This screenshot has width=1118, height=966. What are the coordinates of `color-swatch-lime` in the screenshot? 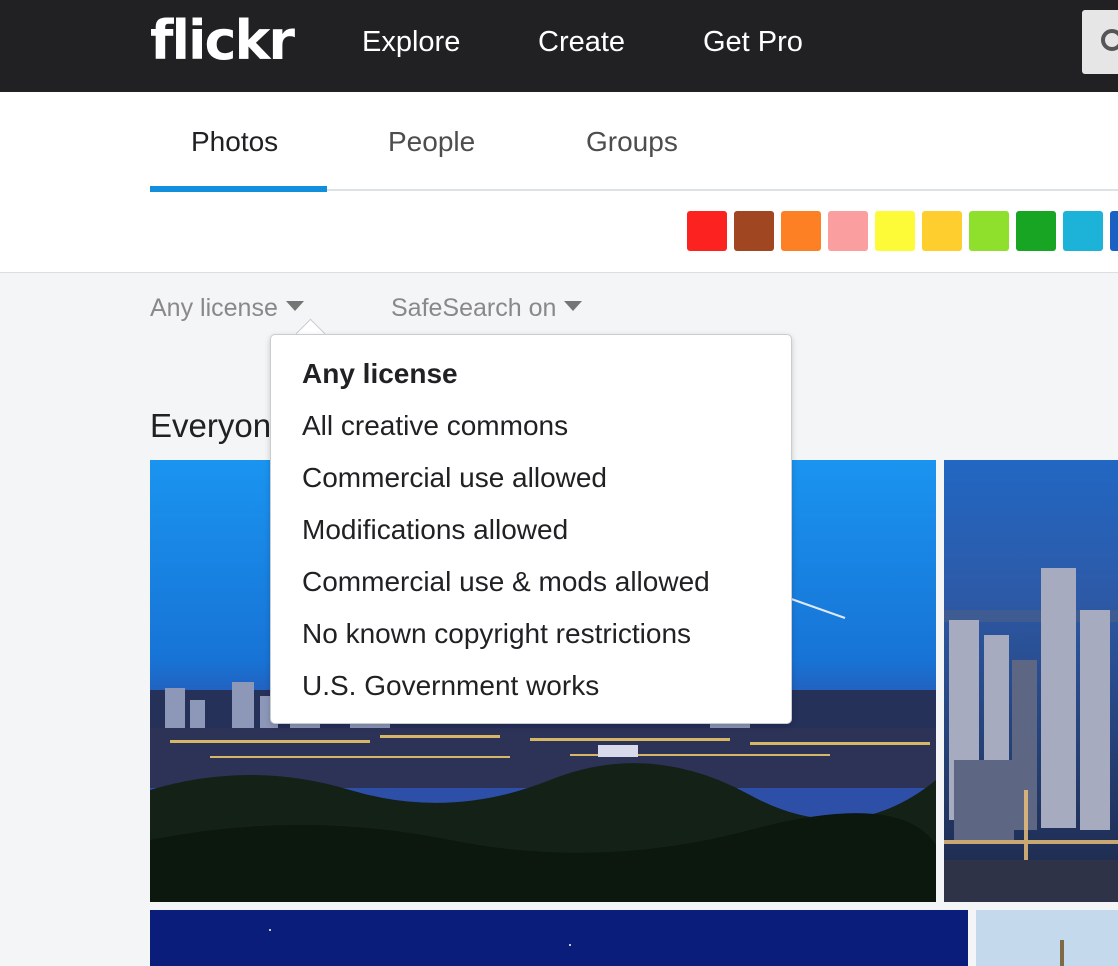 It's located at (989, 231).